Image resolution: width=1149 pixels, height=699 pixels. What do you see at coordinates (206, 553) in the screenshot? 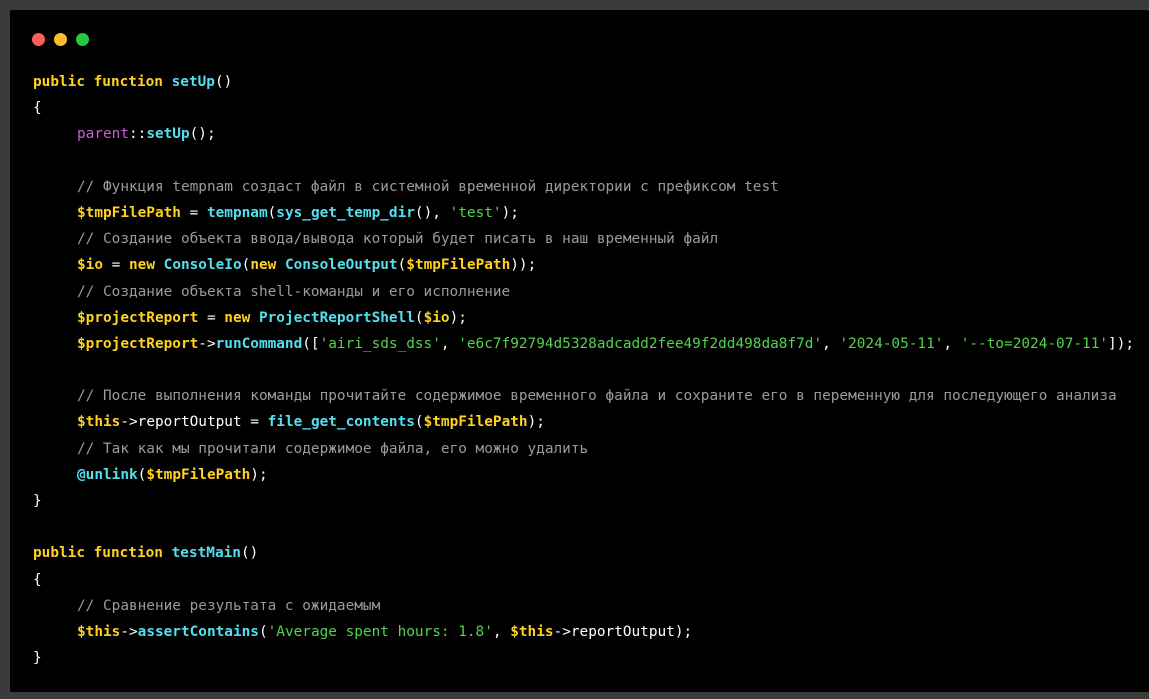
I see `function-name: testMain` at bounding box center [206, 553].